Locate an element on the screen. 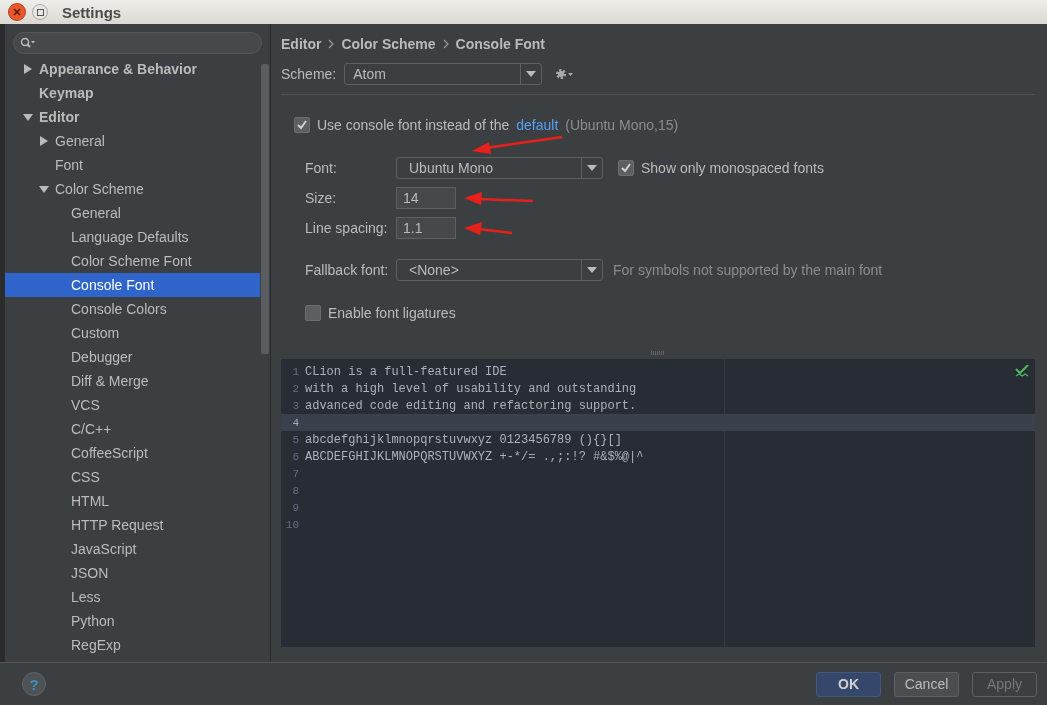  hint-text: For symbols not supported by the main font is located at coordinates (748, 270).